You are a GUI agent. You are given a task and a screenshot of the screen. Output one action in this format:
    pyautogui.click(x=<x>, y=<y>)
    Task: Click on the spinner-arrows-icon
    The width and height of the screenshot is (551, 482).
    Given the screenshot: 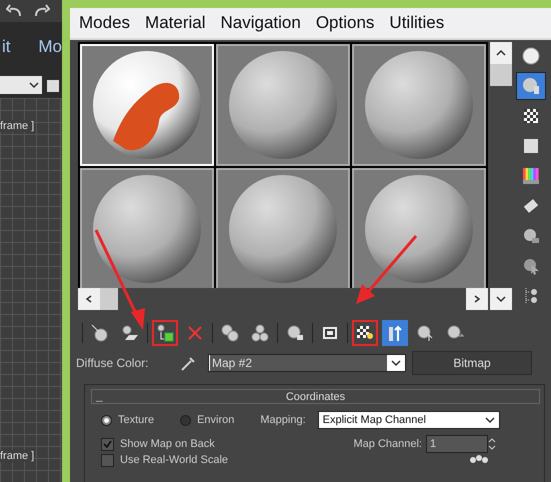 What is the action you would take?
    pyautogui.click(x=492, y=444)
    